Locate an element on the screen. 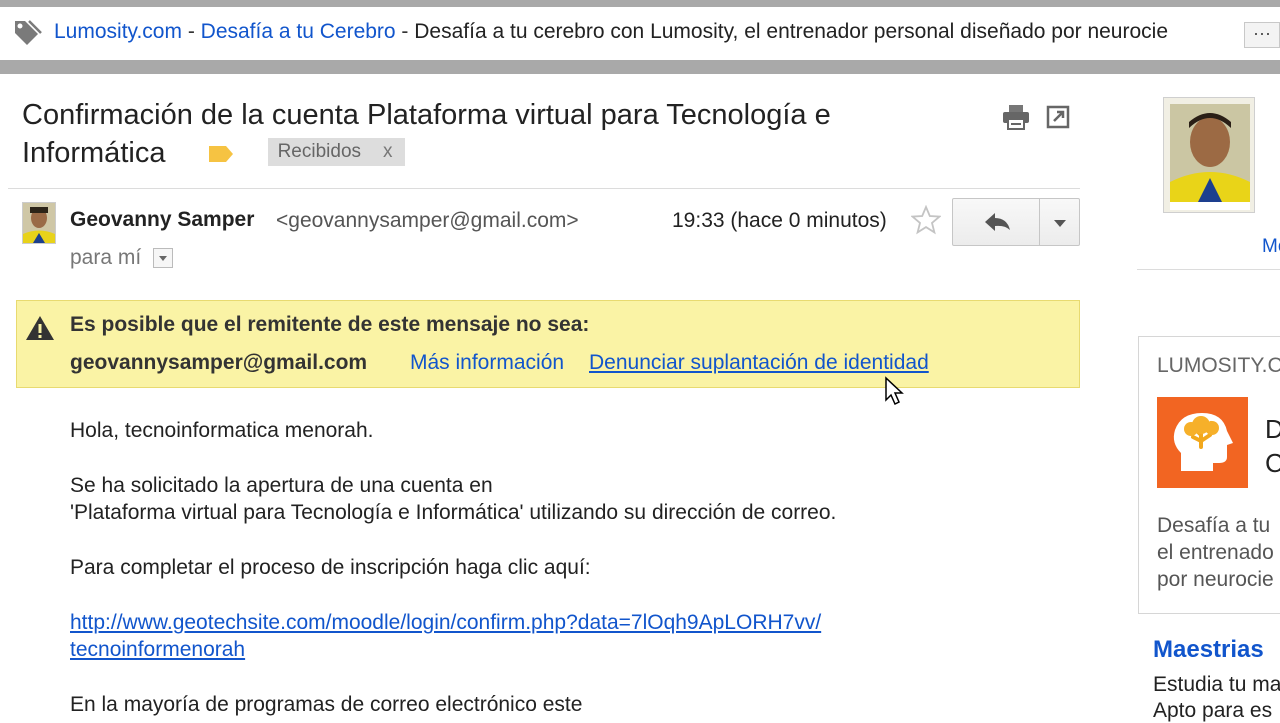  warning-icon is located at coordinates (40, 328).